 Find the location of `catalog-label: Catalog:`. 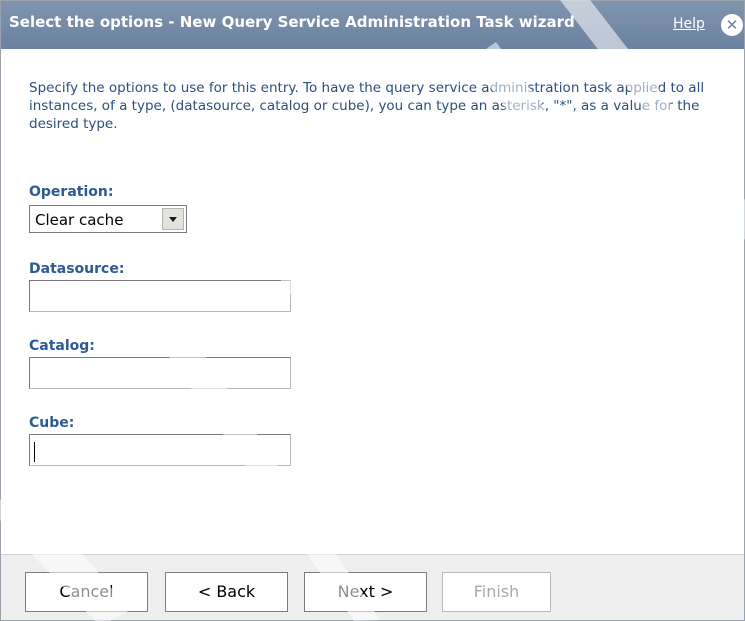

catalog-label: Catalog: is located at coordinates (62, 346).